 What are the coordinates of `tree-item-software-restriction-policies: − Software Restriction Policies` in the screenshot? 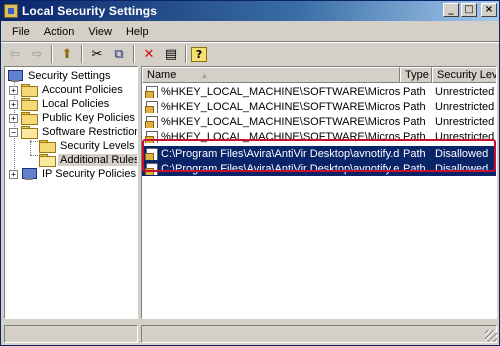 It's located at (73, 132).